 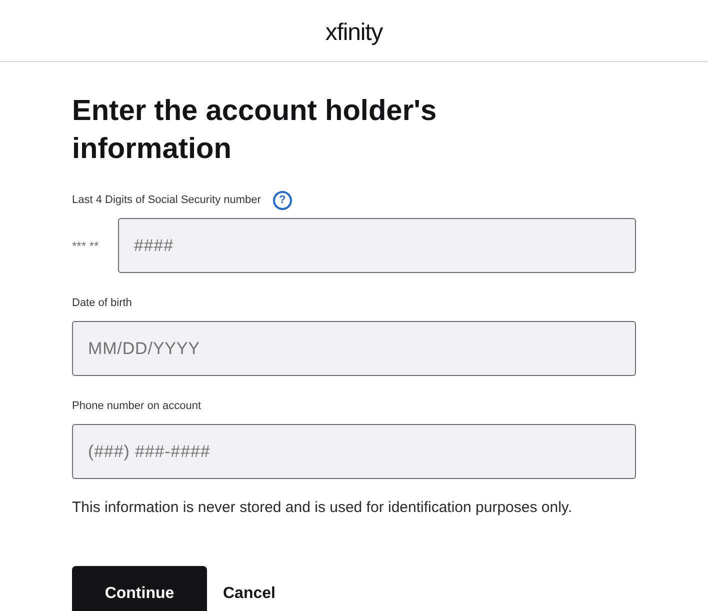 I want to click on masked-digits: *** **, so click(x=86, y=246).